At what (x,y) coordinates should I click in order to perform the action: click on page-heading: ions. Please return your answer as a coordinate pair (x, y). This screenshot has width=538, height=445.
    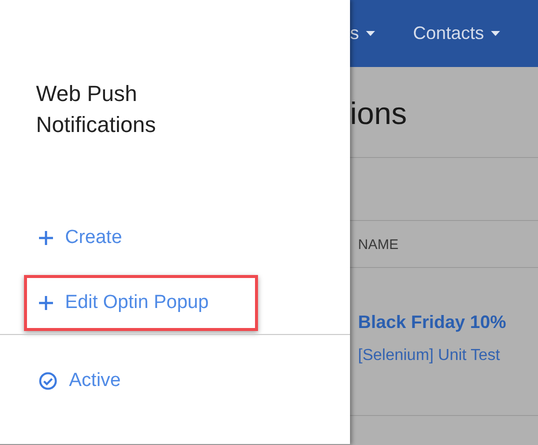
    Looking at the image, I should click on (379, 114).